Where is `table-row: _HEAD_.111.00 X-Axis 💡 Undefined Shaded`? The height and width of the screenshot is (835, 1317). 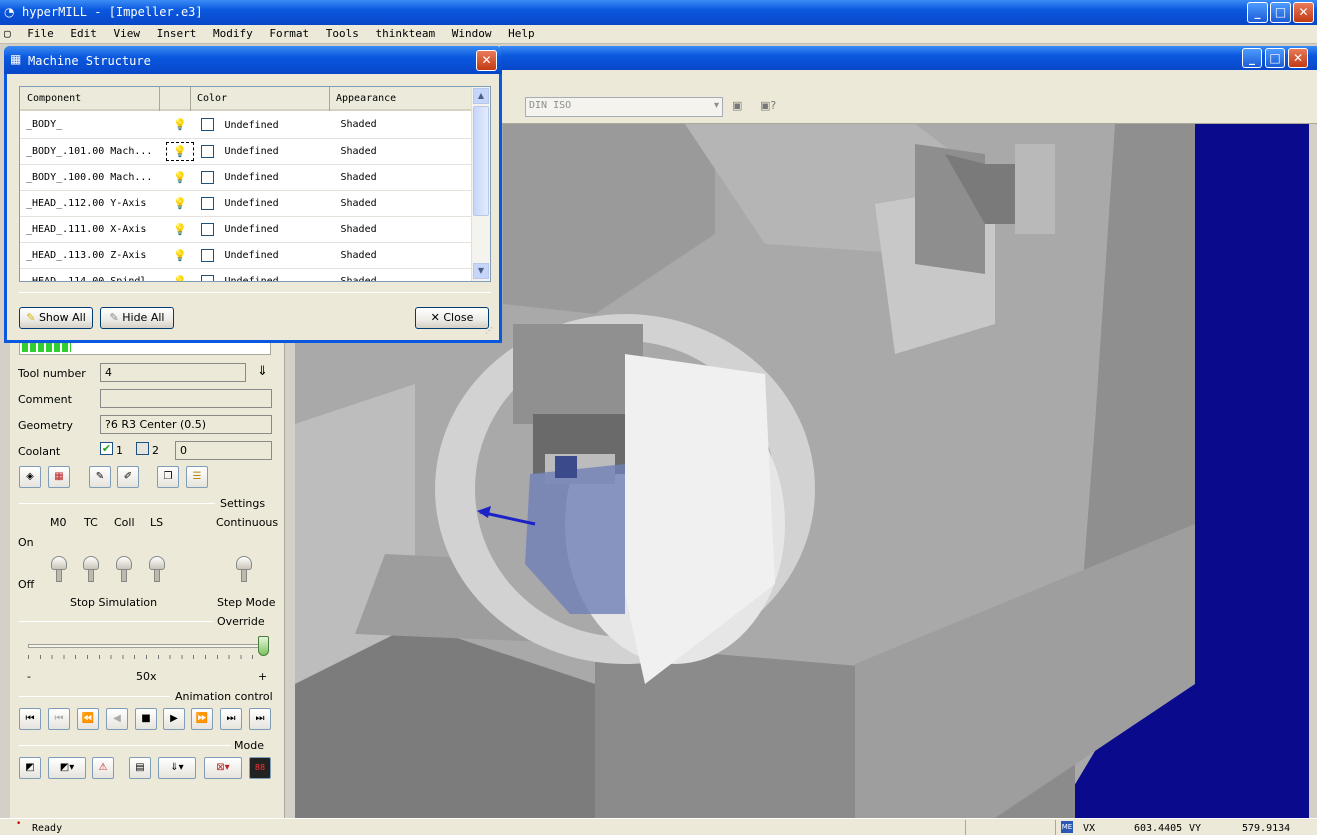 table-row: _HEAD_.111.00 X-Axis 💡 Undefined Shaded is located at coordinates (245, 229).